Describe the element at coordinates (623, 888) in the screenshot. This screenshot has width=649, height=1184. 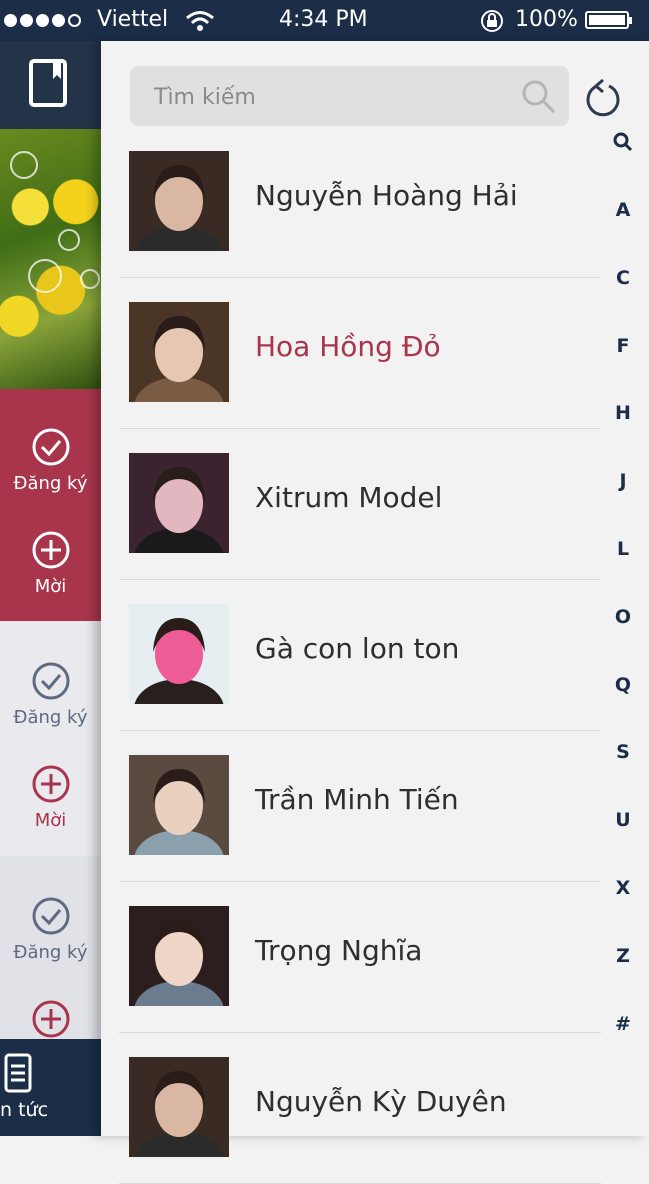
I see `index-letter: X` at that location.